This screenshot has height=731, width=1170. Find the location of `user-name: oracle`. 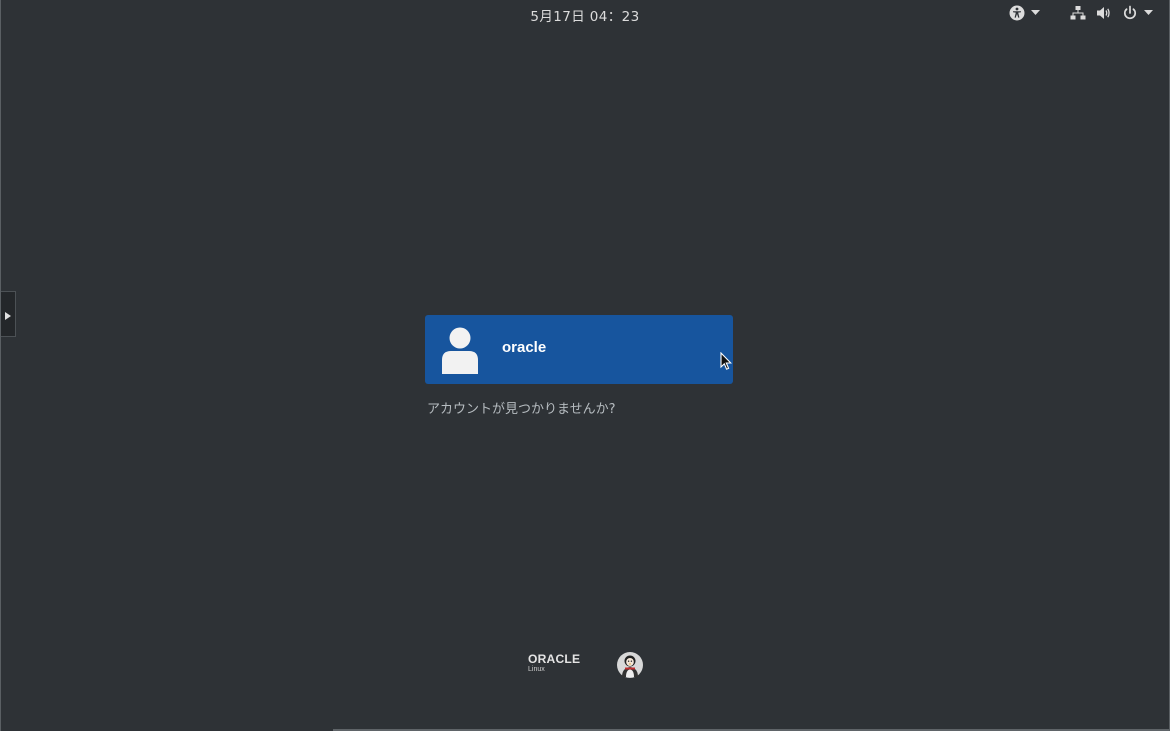

user-name: oracle is located at coordinates (524, 347).